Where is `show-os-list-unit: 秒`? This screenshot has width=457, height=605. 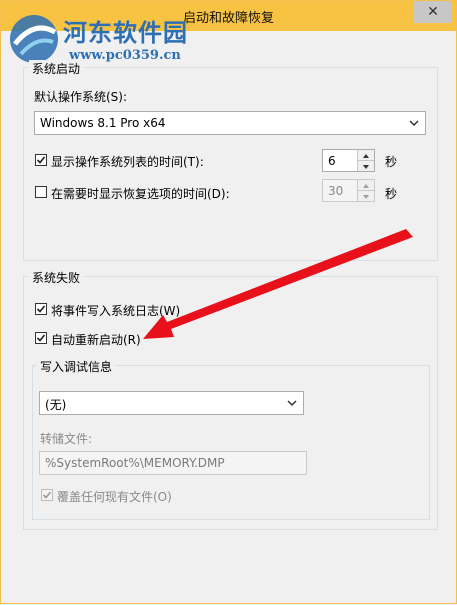
show-os-list-unit: 秒 is located at coordinates (391, 162).